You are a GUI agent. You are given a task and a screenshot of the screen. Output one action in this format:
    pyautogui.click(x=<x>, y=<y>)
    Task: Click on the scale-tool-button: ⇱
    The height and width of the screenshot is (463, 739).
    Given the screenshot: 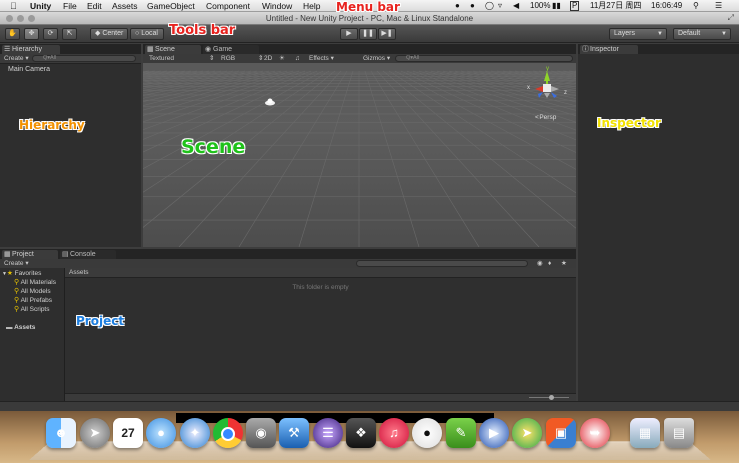 What is the action you would take?
    pyautogui.click(x=69, y=34)
    